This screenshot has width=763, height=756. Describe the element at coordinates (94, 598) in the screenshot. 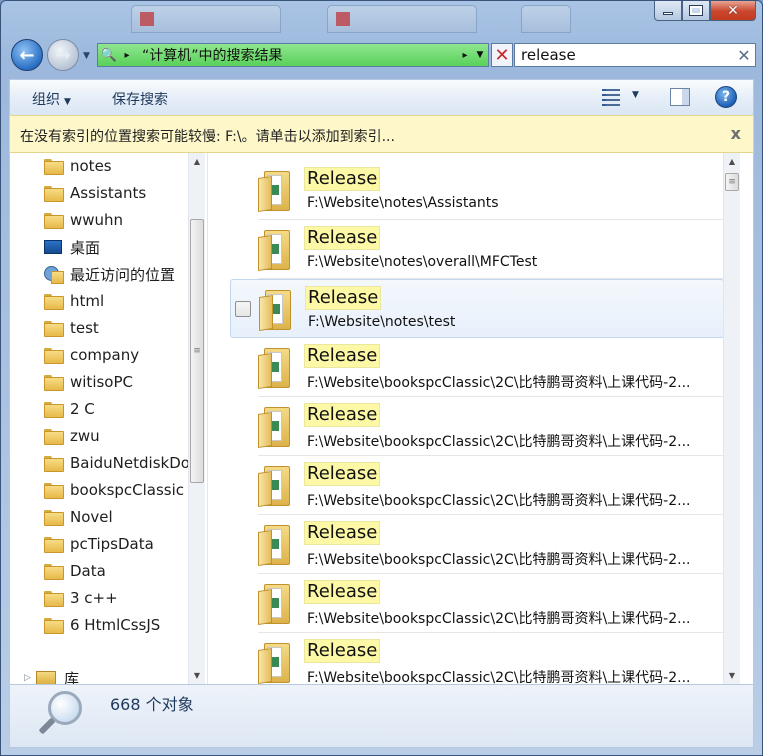

I see `sidebar-item-label: 3 c++` at that location.